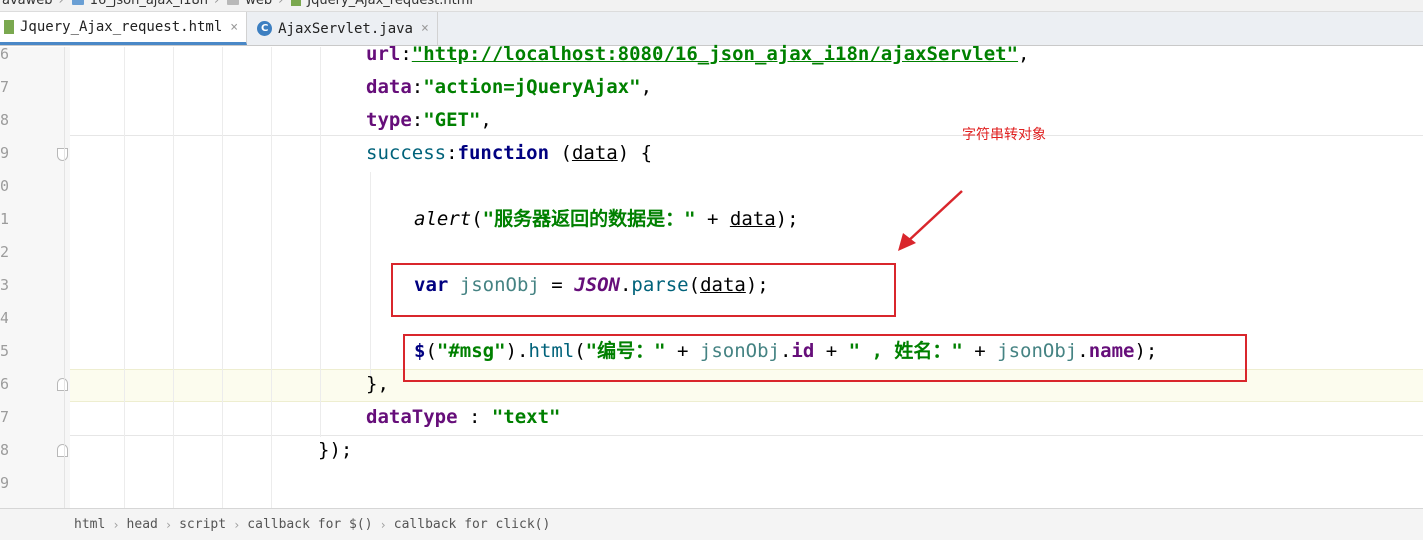  I want to click on structure-crumb-script: script, so click(202, 524).